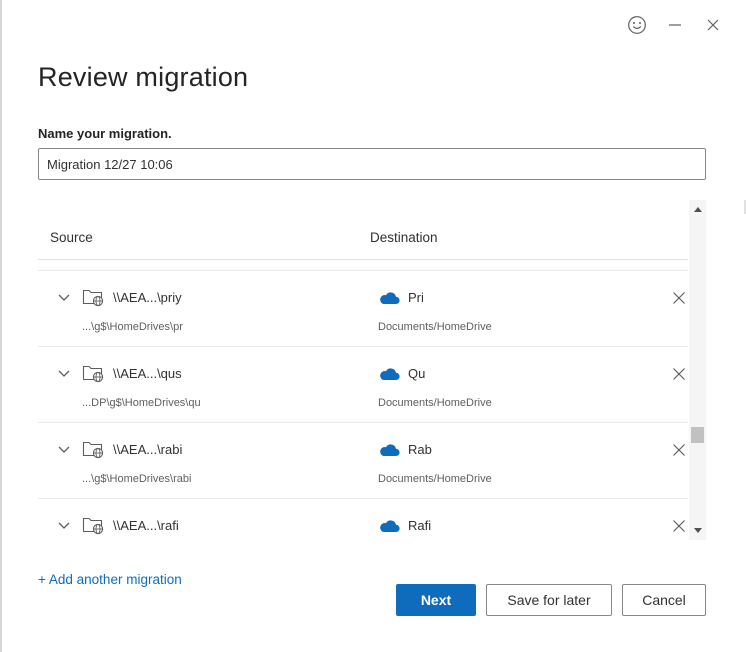 Image resolution: width=746 pixels, height=652 pixels. What do you see at coordinates (420, 449) in the screenshot?
I see `destination-name: Rab` at bounding box center [420, 449].